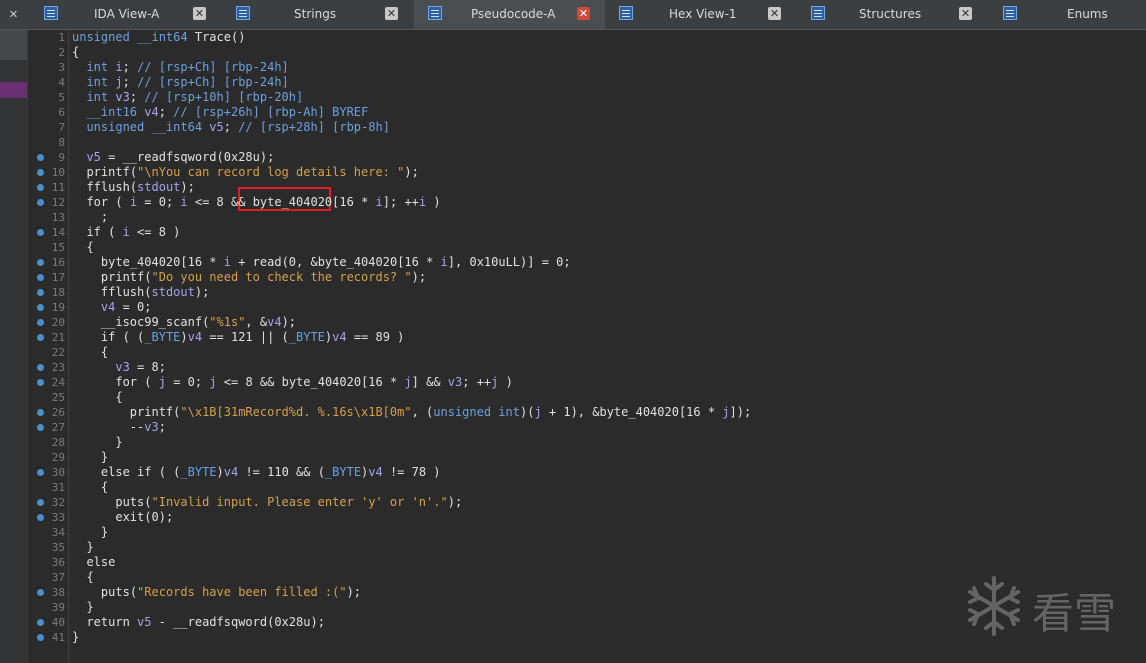 This screenshot has height=663, width=1146. I want to click on code-line: 25 {, so click(573, 397).